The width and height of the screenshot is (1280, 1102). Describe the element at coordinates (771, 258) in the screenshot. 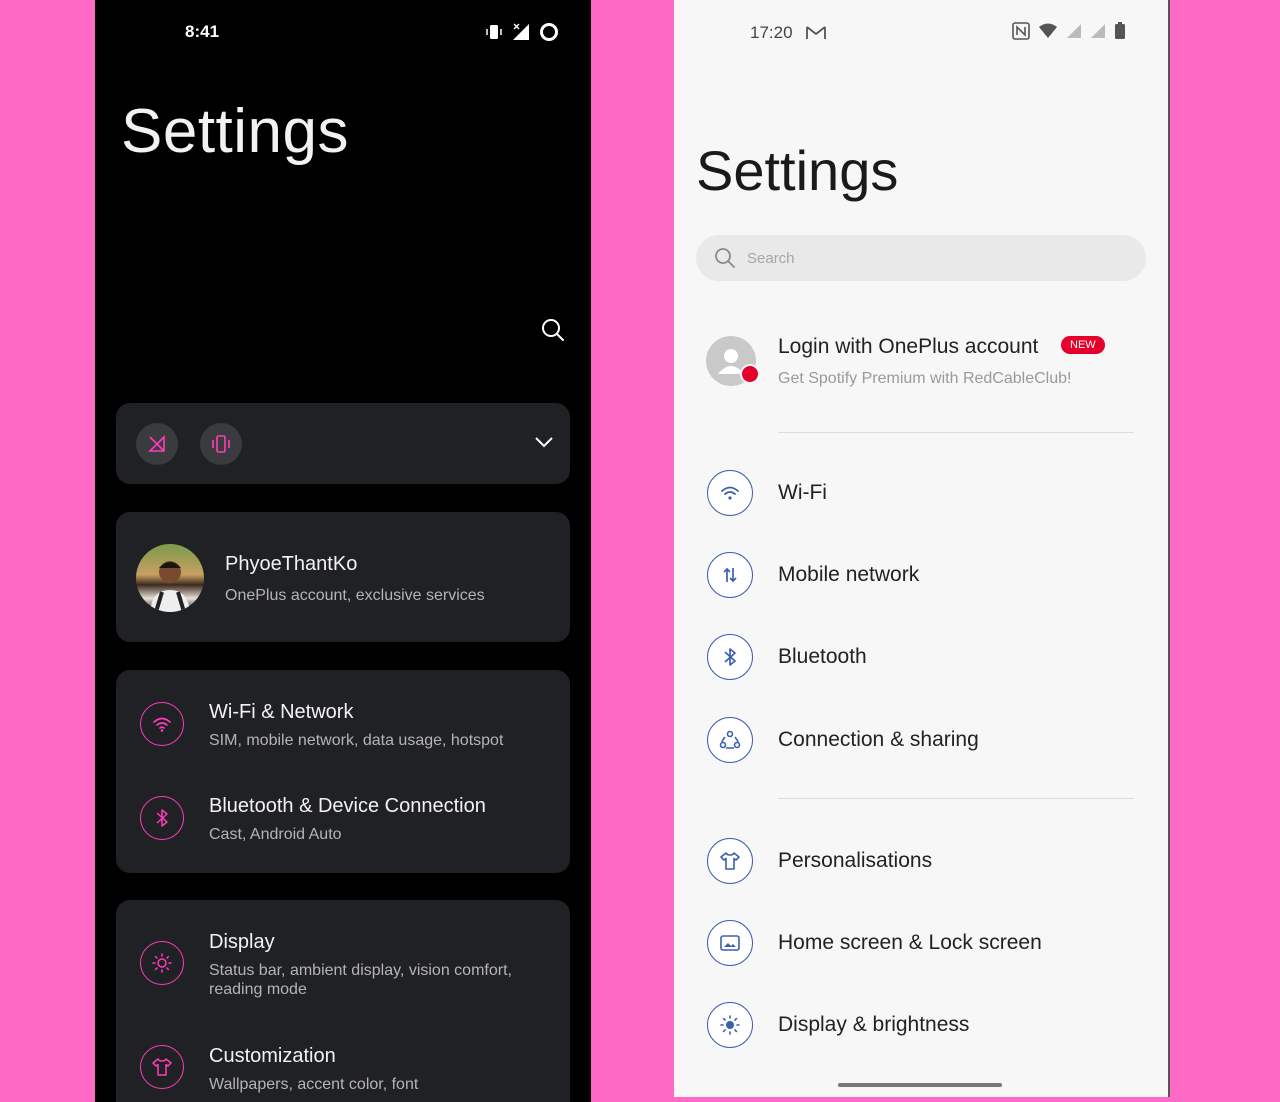

I see `search-placeholder: Search` at that location.